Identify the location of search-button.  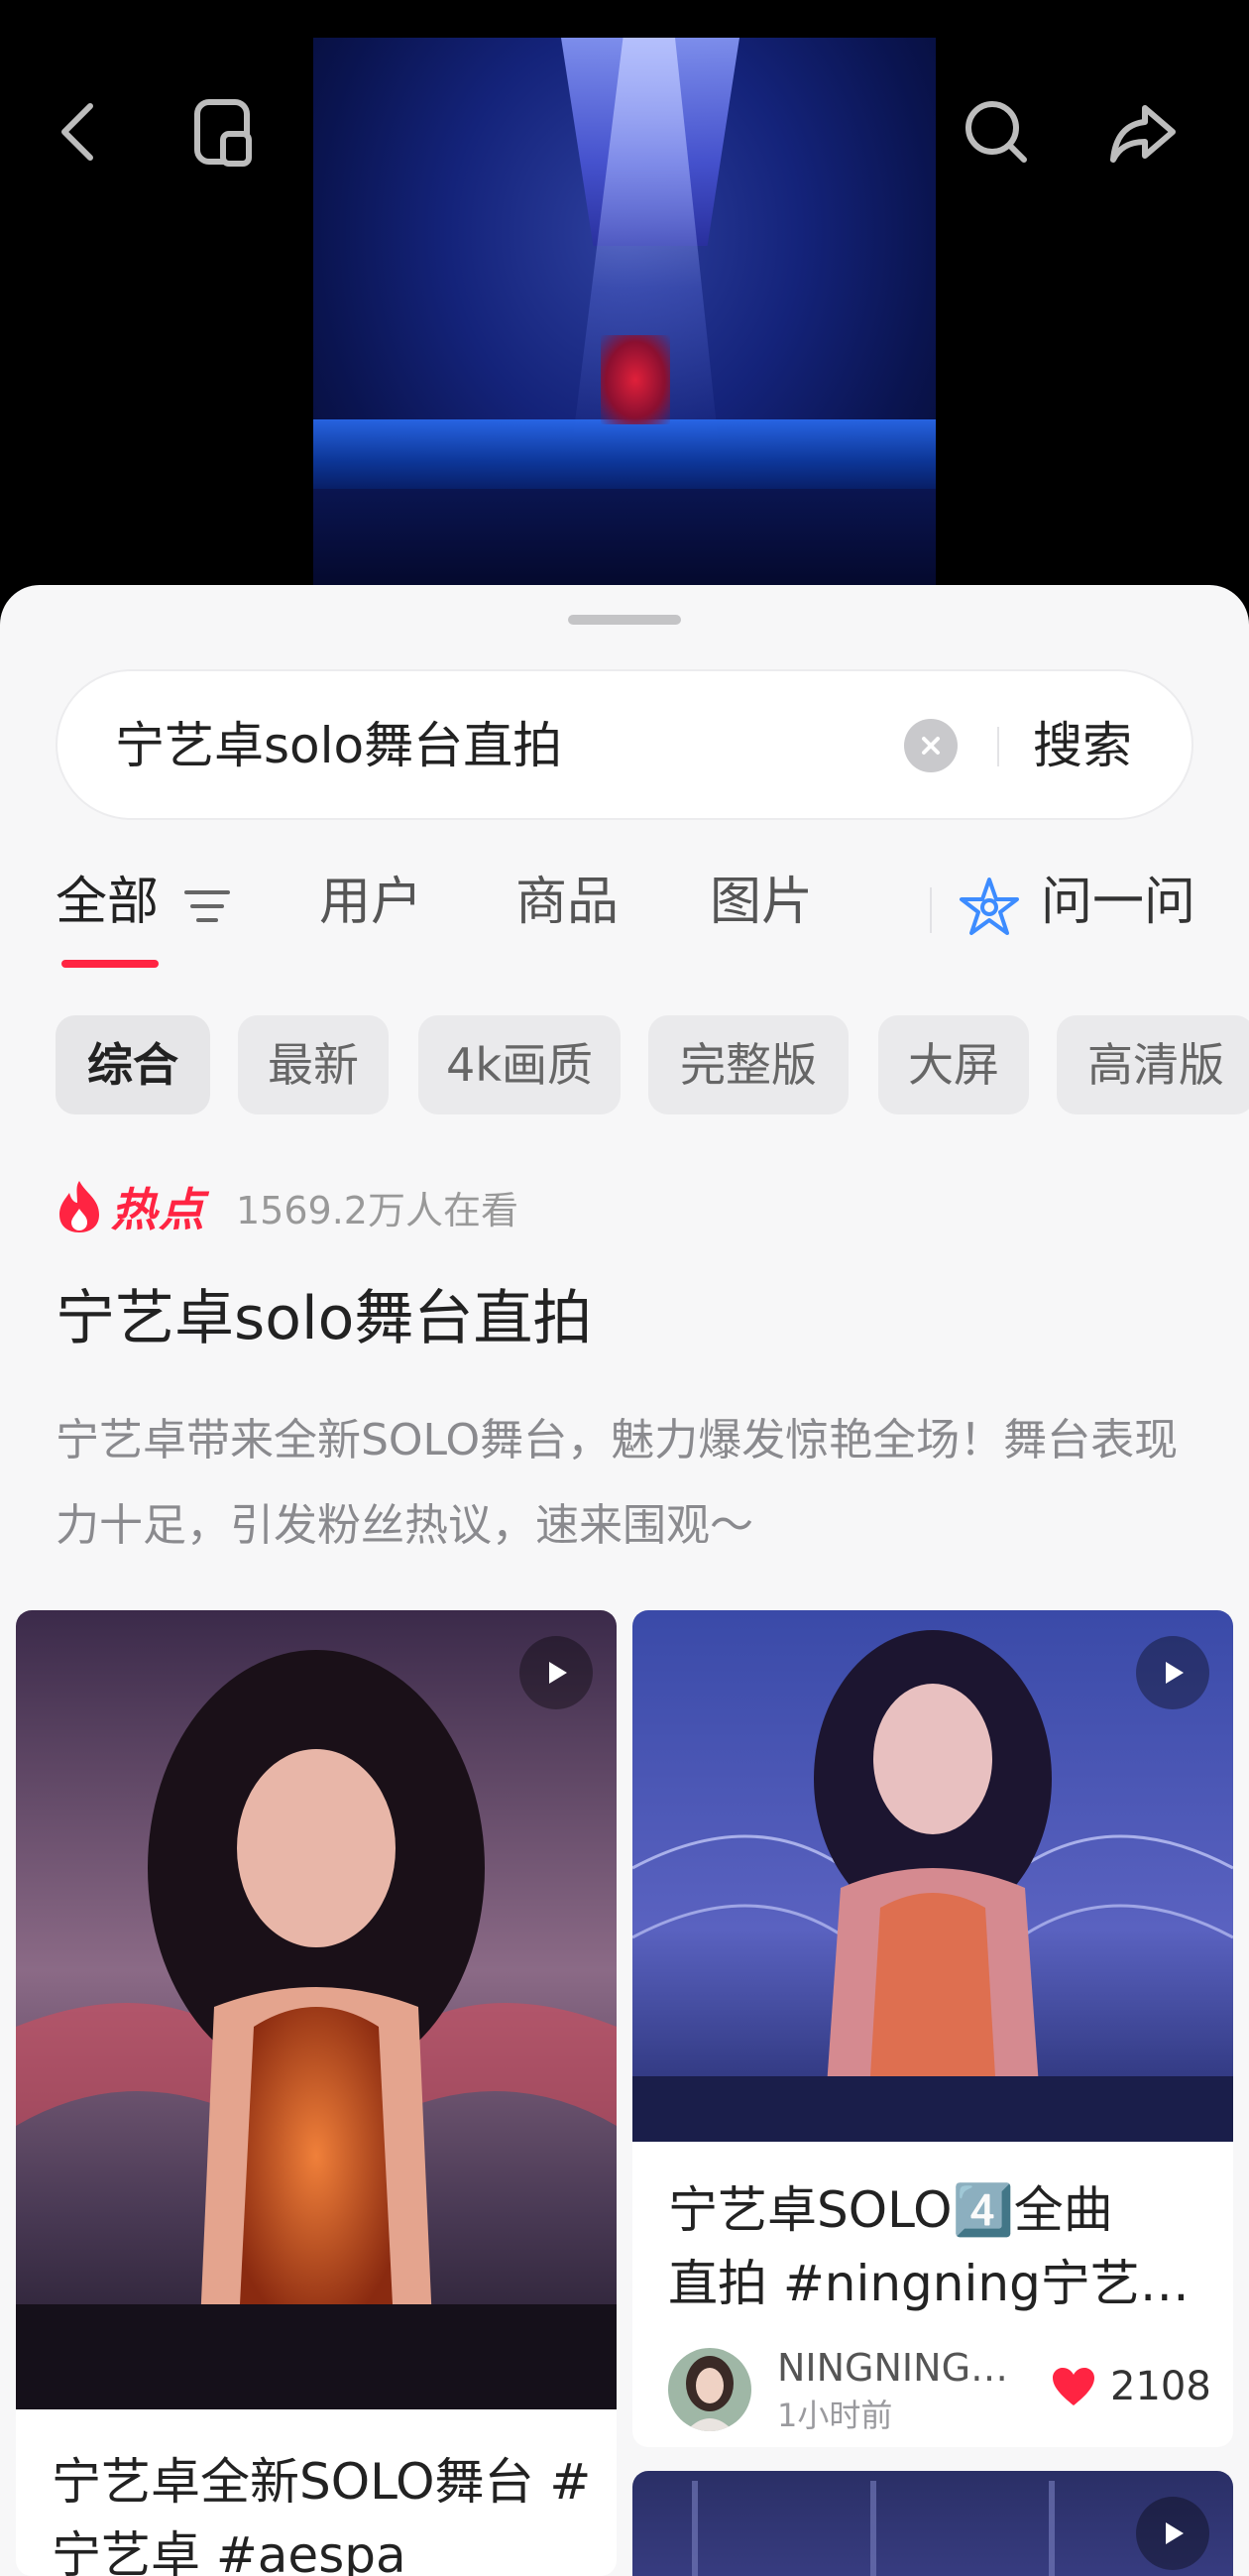
(997, 131).